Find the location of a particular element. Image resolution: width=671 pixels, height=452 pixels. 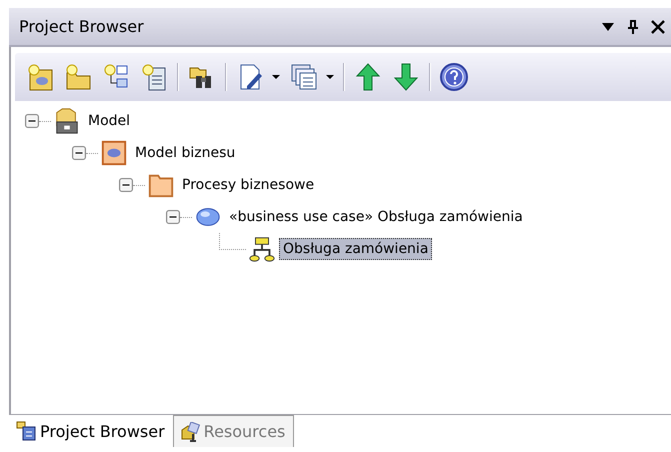

tree-item: Obsługa zamówienia is located at coordinates (355, 249).